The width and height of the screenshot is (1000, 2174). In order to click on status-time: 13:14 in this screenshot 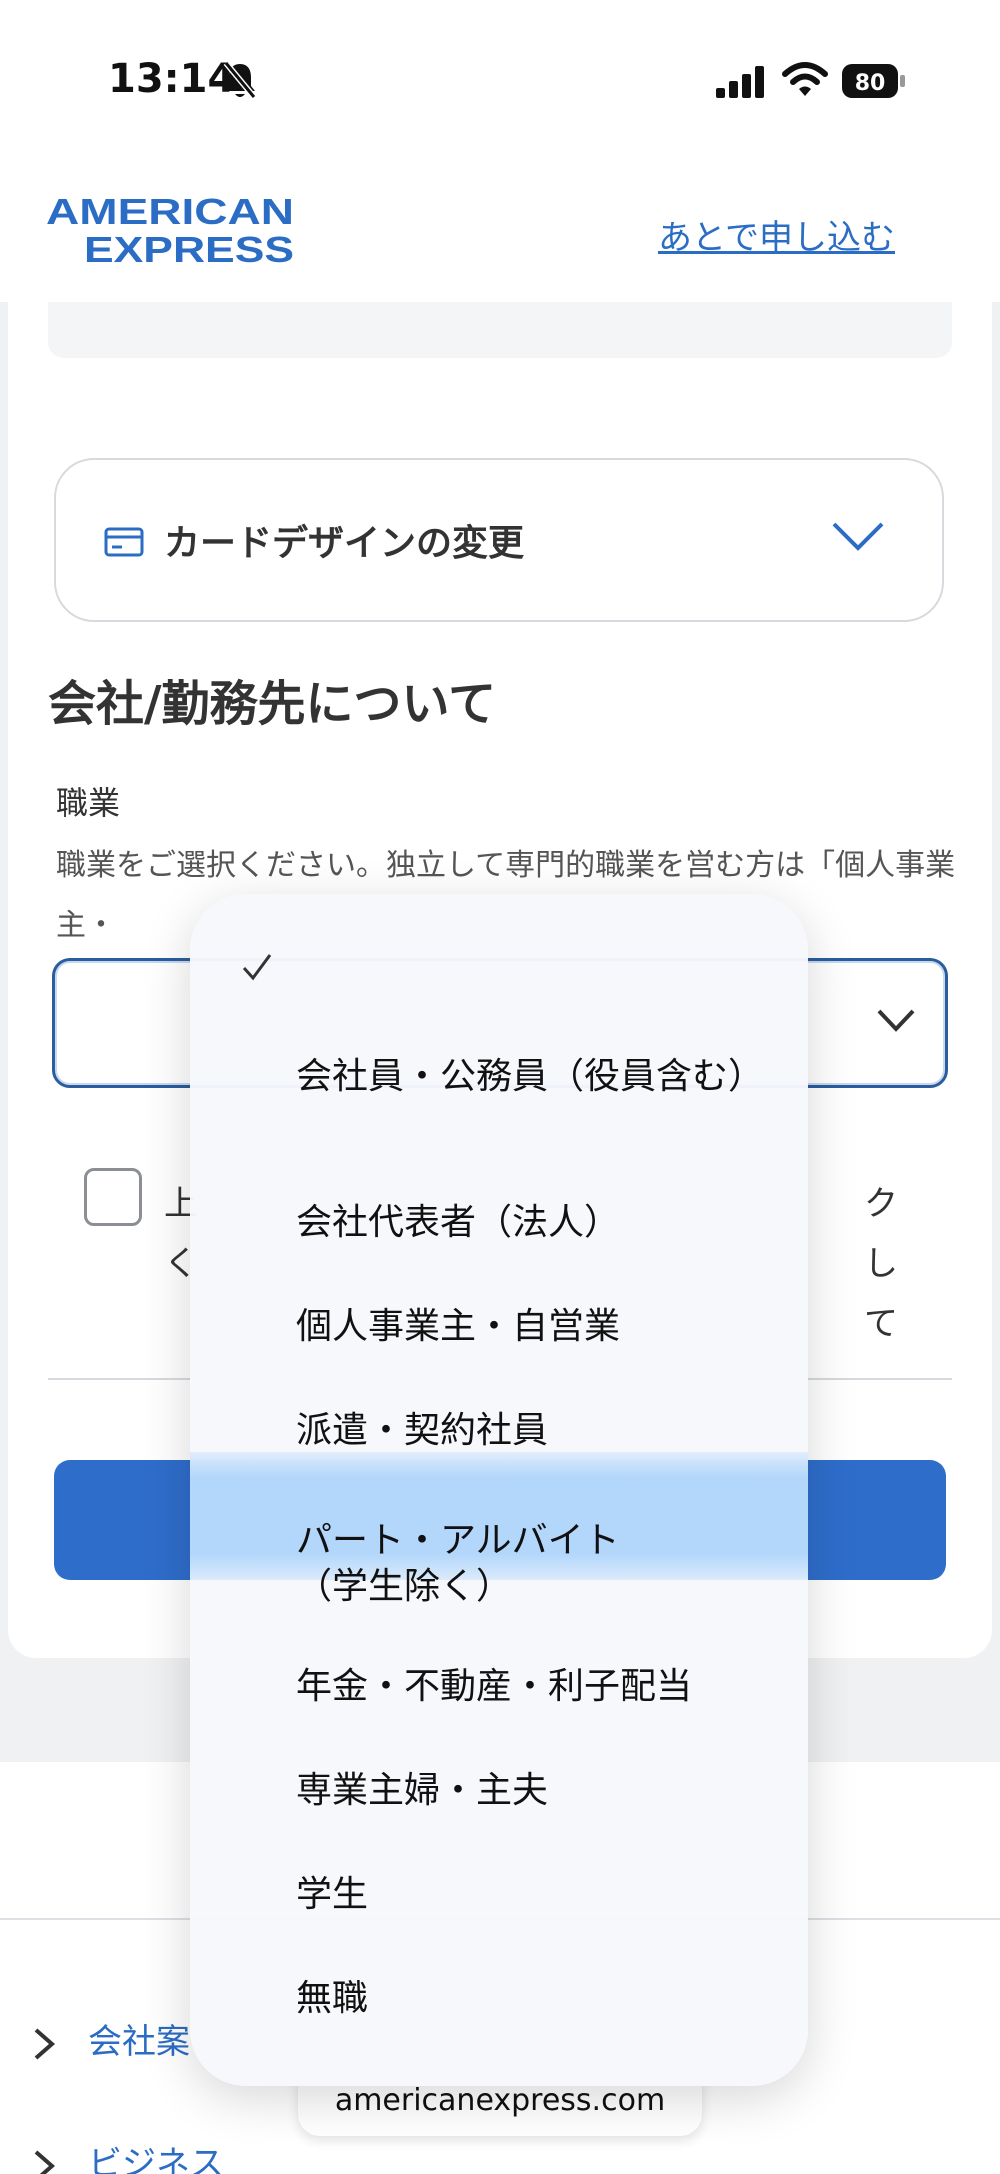, I will do `click(172, 79)`.